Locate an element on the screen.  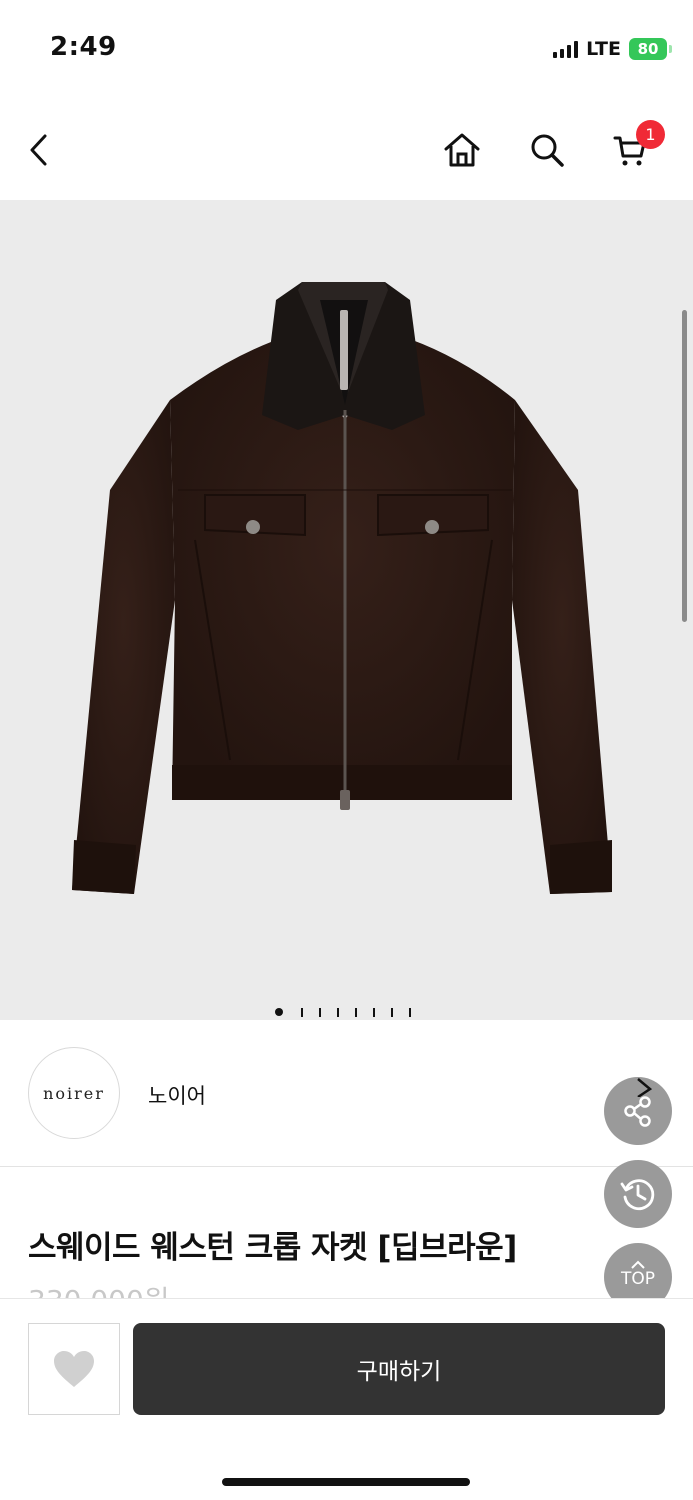
cart-count-badge: 1 is located at coordinates (650, 134).